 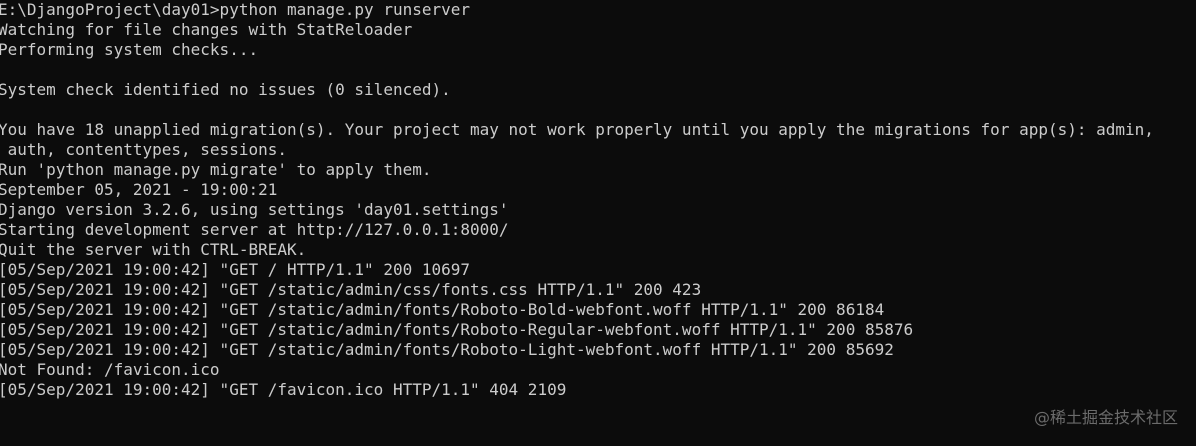 I want to click on terminal-line: Not Found: /favicon.ico, so click(x=110, y=369).